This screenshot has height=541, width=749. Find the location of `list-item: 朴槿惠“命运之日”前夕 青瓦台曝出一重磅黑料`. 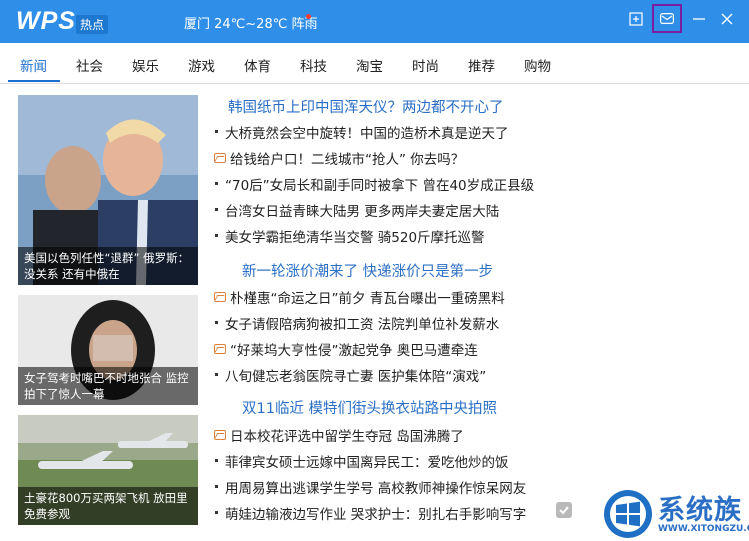

list-item: 朴槿惠“命运之日”前夕 青瓦台曝出一重磅黑料 is located at coordinates (359, 297).